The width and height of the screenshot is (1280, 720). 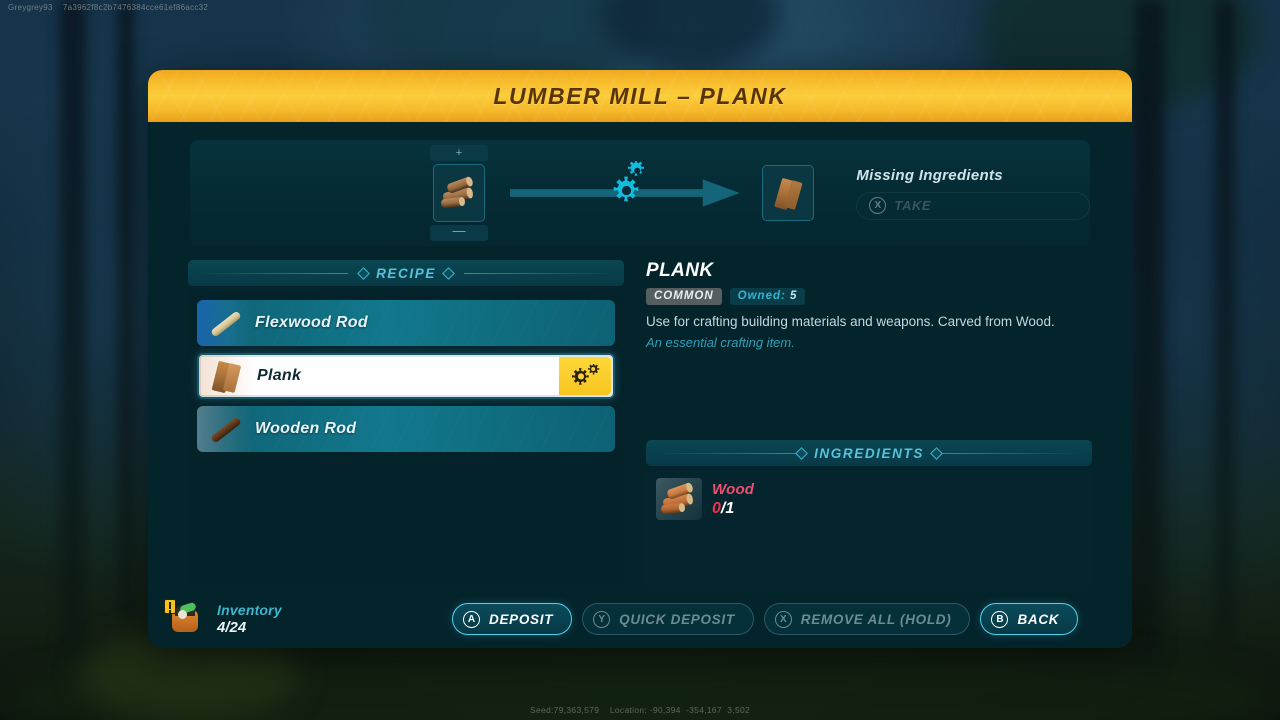 What do you see at coordinates (680, 270) in the screenshot?
I see `item-name: PLANK` at bounding box center [680, 270].